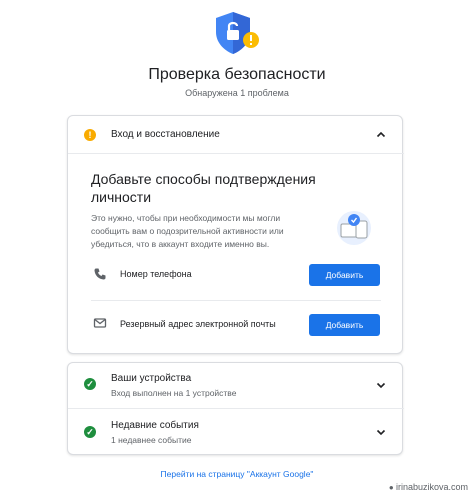 The width and height of the screenshot is (474, 497). What do you see at coordinates (151, 440) in the screenshot?
I see `recent-events-subtitle: 1 недавнее событие` at bounding box center [151, 440].